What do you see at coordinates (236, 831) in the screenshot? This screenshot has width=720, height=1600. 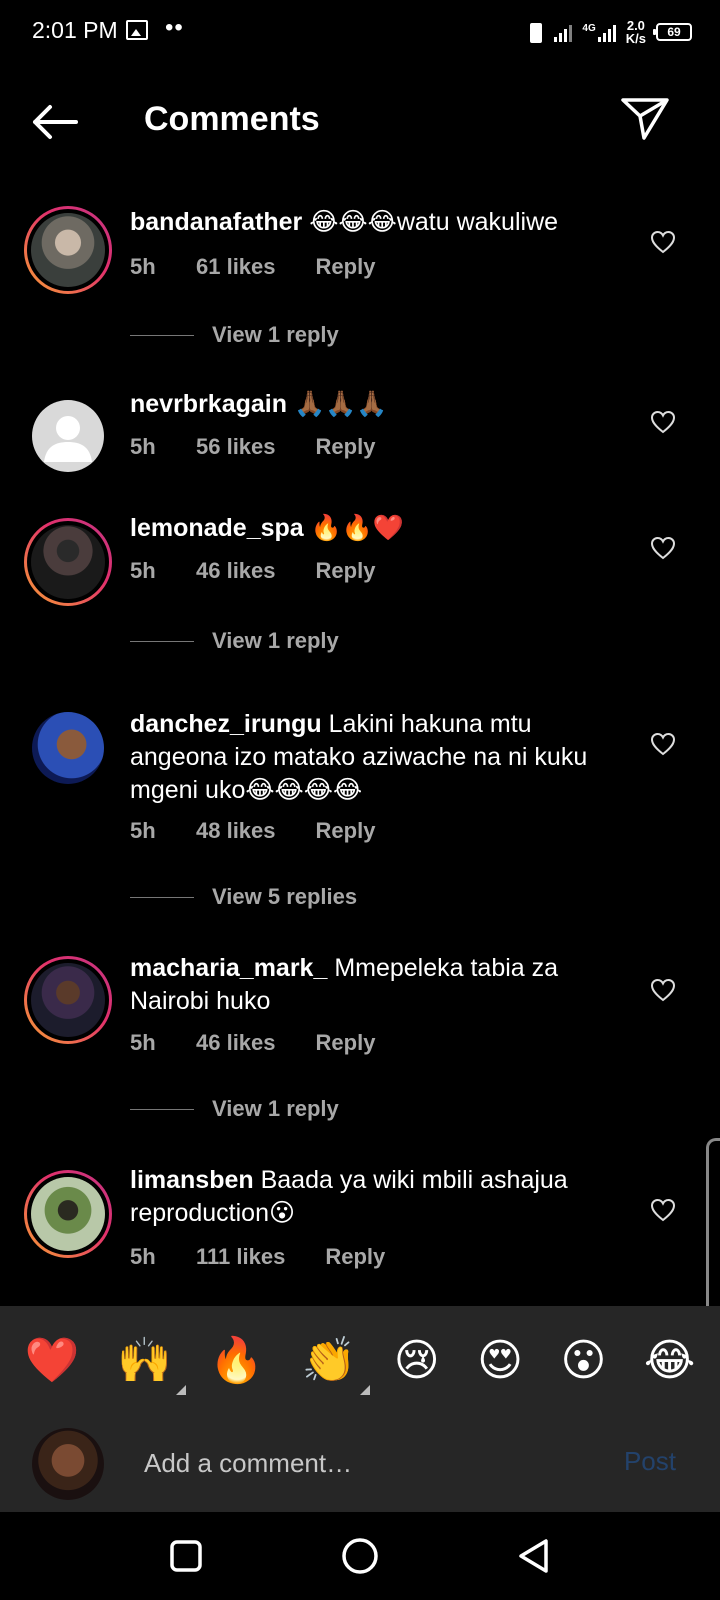 I see `comment-likes: 48 likes` at bounding box center [236, 831].